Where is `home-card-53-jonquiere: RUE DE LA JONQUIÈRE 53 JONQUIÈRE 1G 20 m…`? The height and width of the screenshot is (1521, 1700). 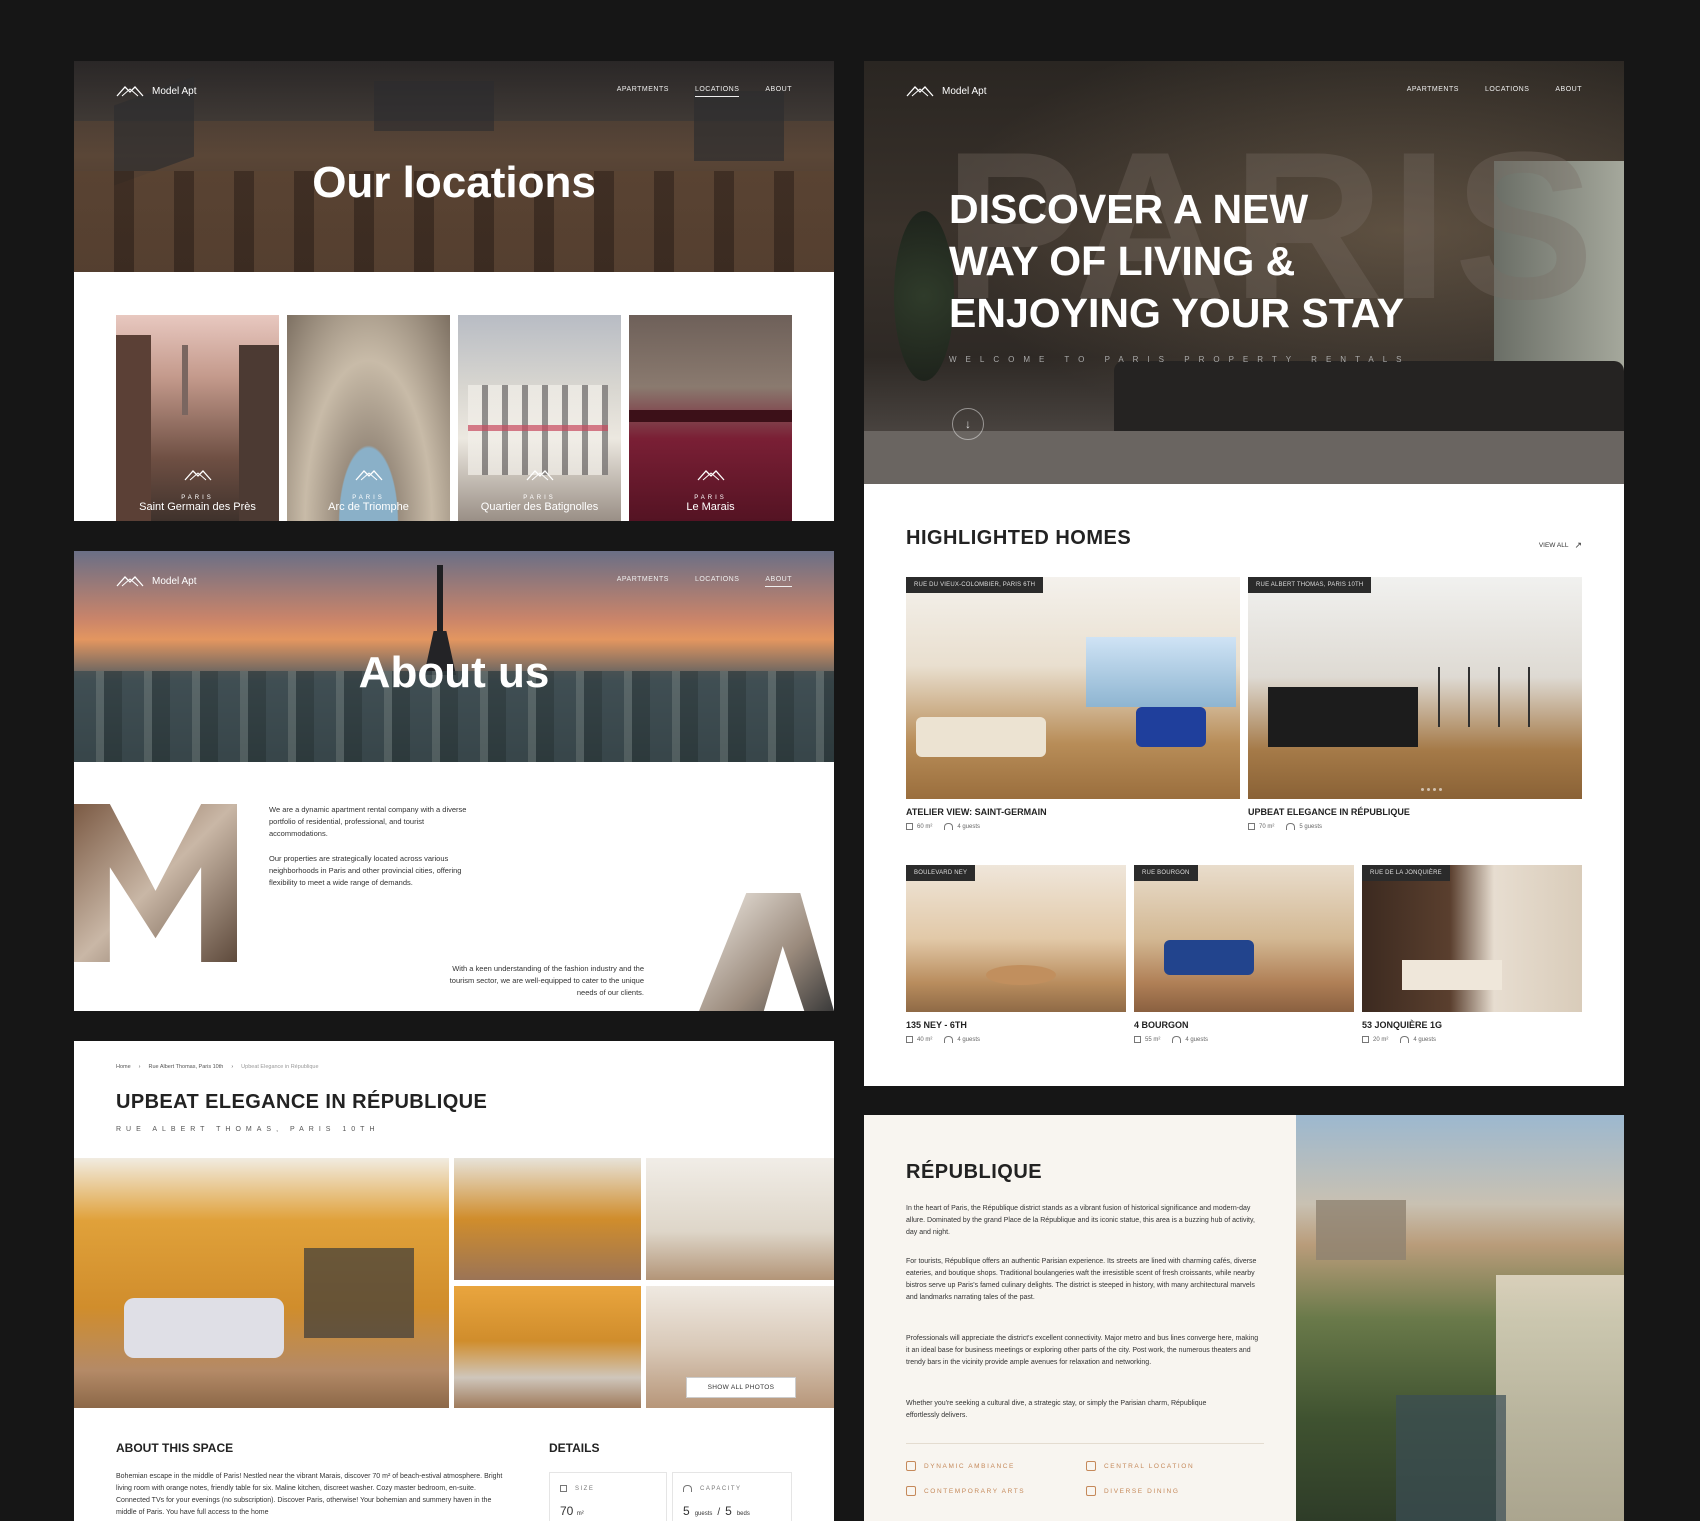
home-card-53-jonquiere: RUE DE LA JONQUIÈRE 53 JONQUIÈRE 1G 20 m… is located at coordinates (1472, 954).